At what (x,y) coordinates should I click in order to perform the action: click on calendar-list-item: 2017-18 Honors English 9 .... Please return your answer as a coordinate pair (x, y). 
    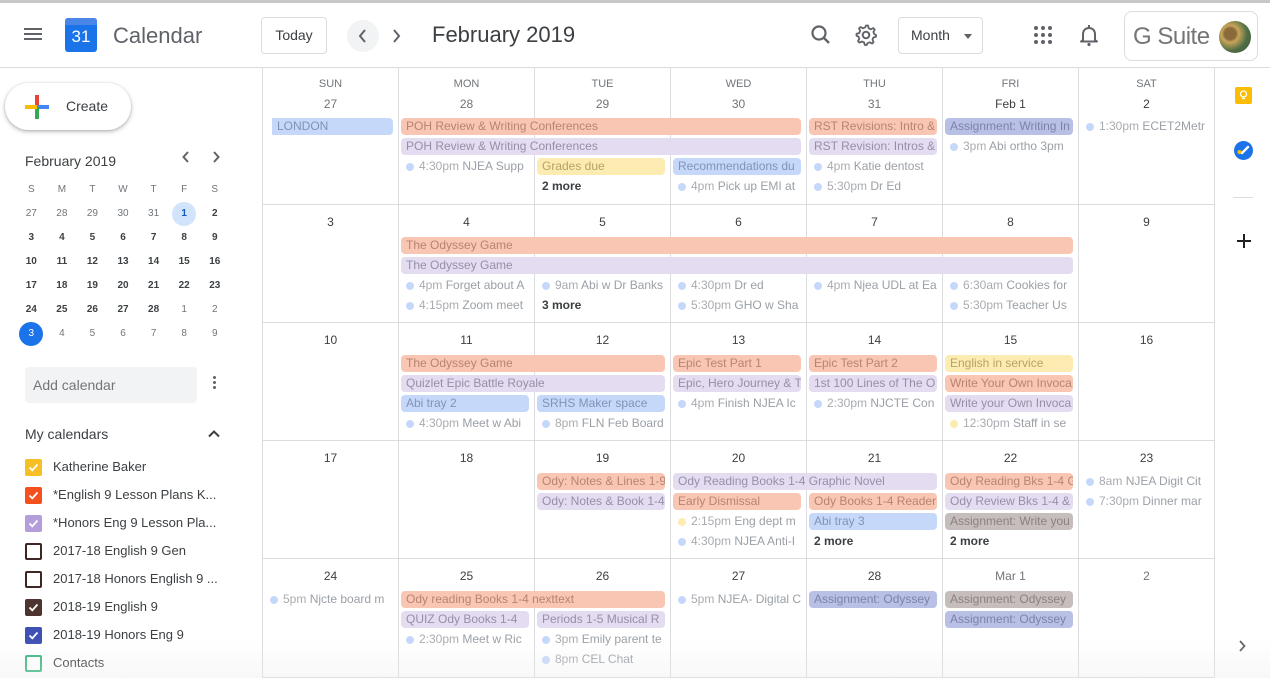
    Looking at the image, I should click on (130, 583).